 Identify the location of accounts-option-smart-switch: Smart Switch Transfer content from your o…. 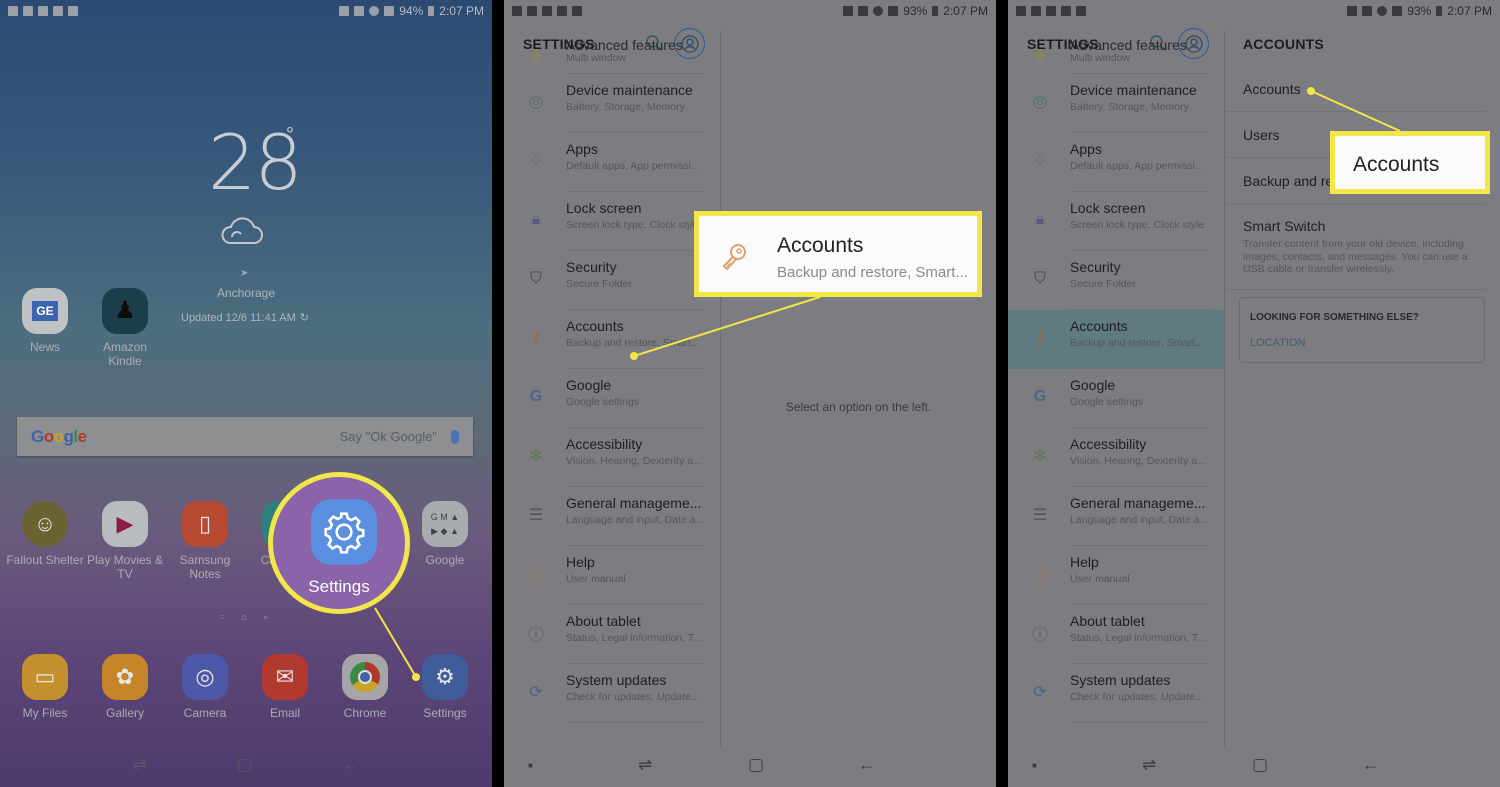
(1355, 247).